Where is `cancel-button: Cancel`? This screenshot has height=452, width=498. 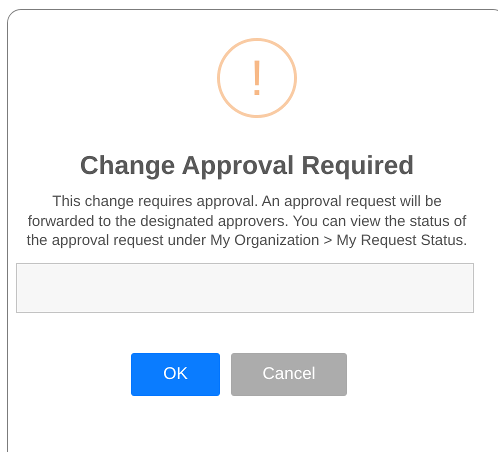 cancel-button: Cancel is located at coordinates (289, 374).